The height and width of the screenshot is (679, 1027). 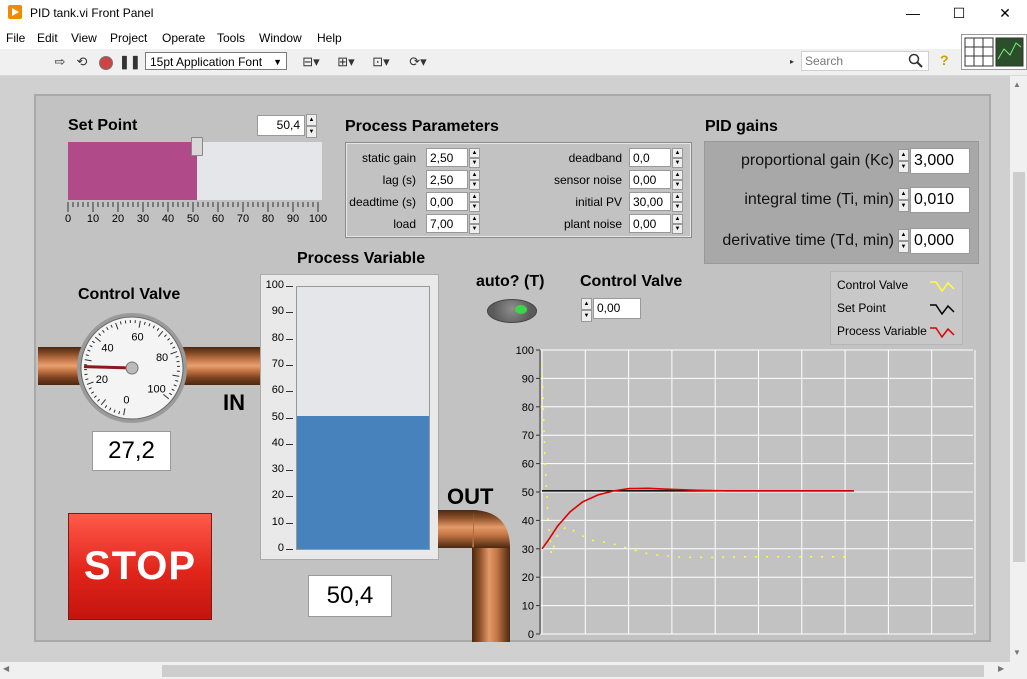 What do you see at coordinates (311, 62) in the screenshot?
I see `align-objects-icon: ⊟▾` at bounding box center [311, 62].